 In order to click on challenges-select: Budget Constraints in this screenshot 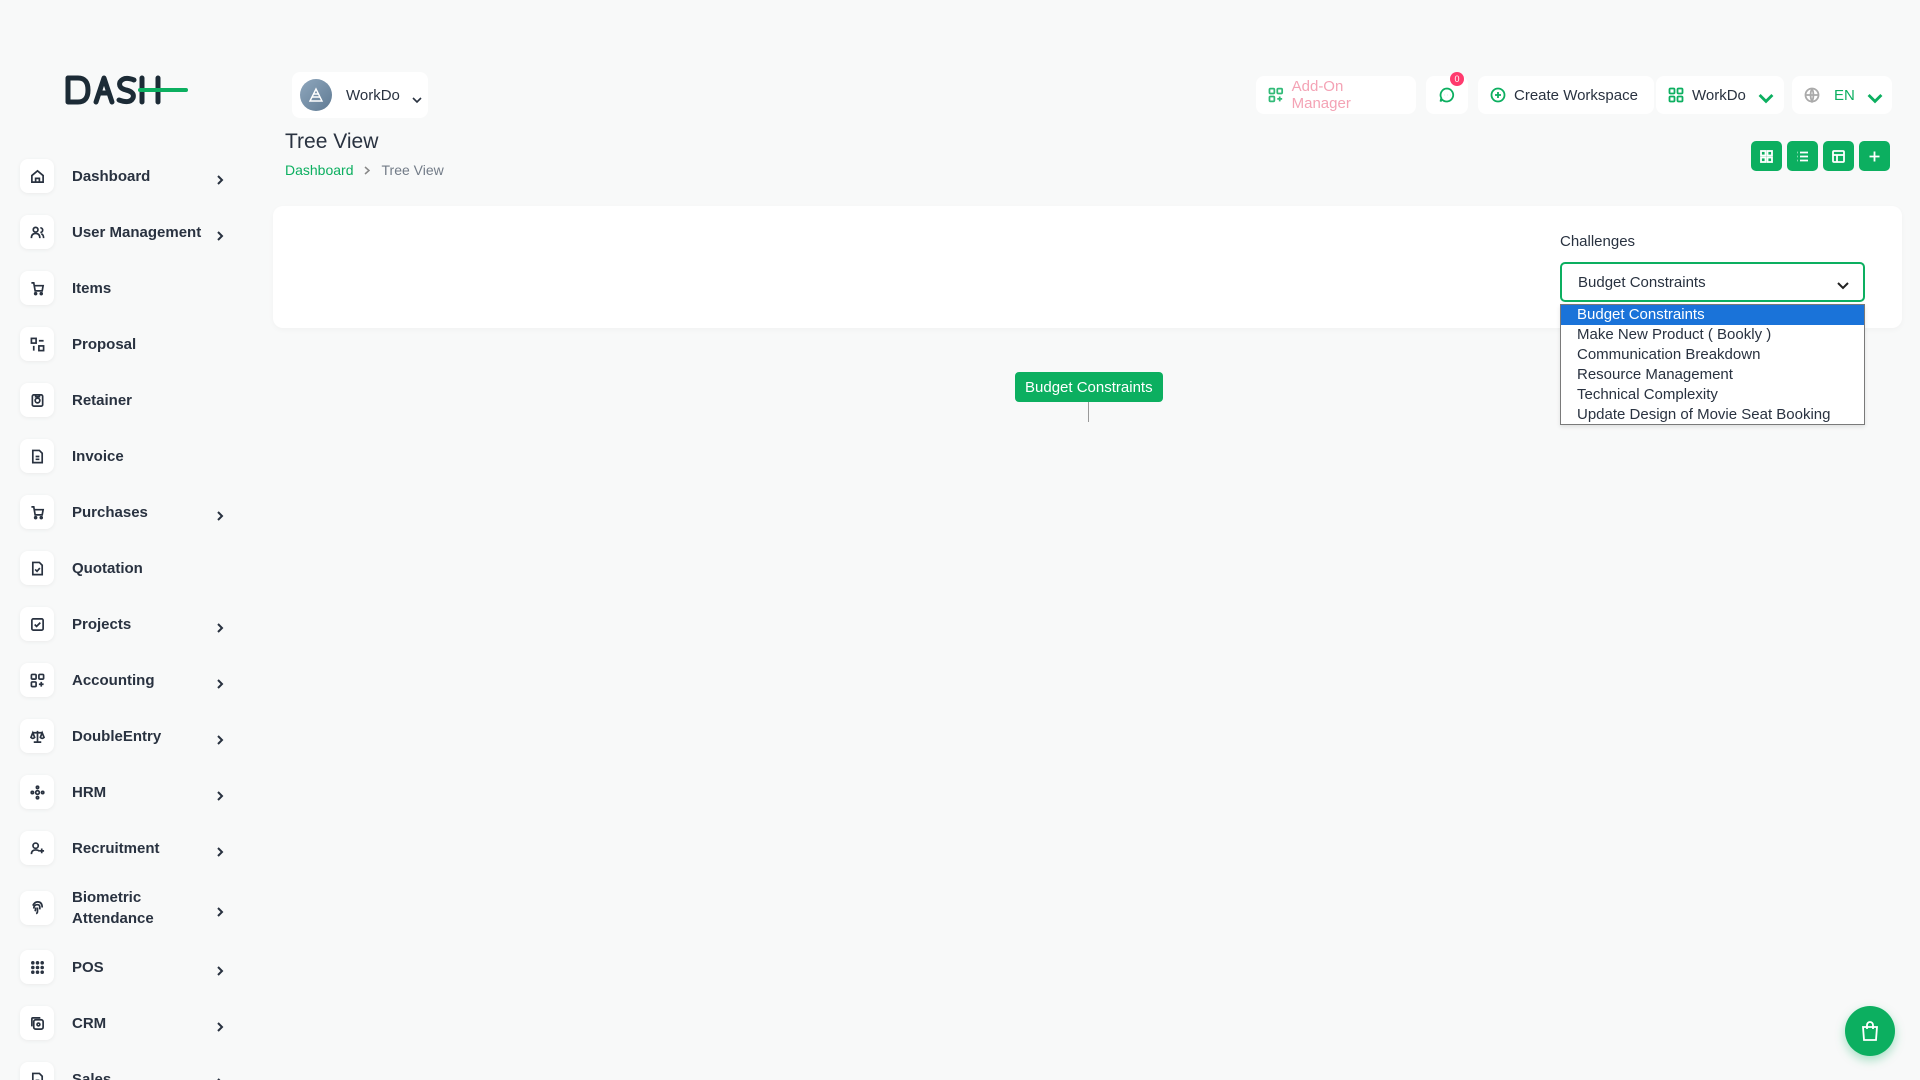, I will do `click(1712, 282)`.